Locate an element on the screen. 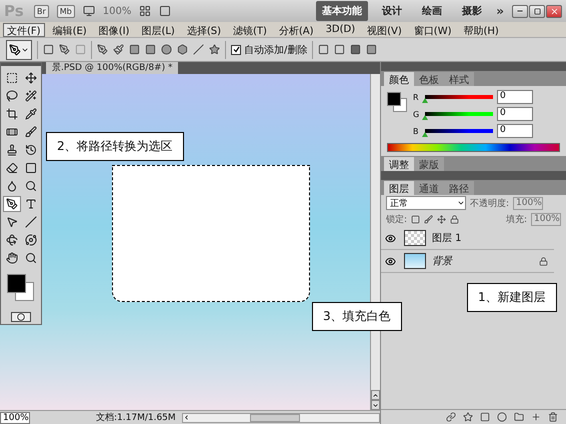  zoom-field: 100% is located at coordinates (15, 418).